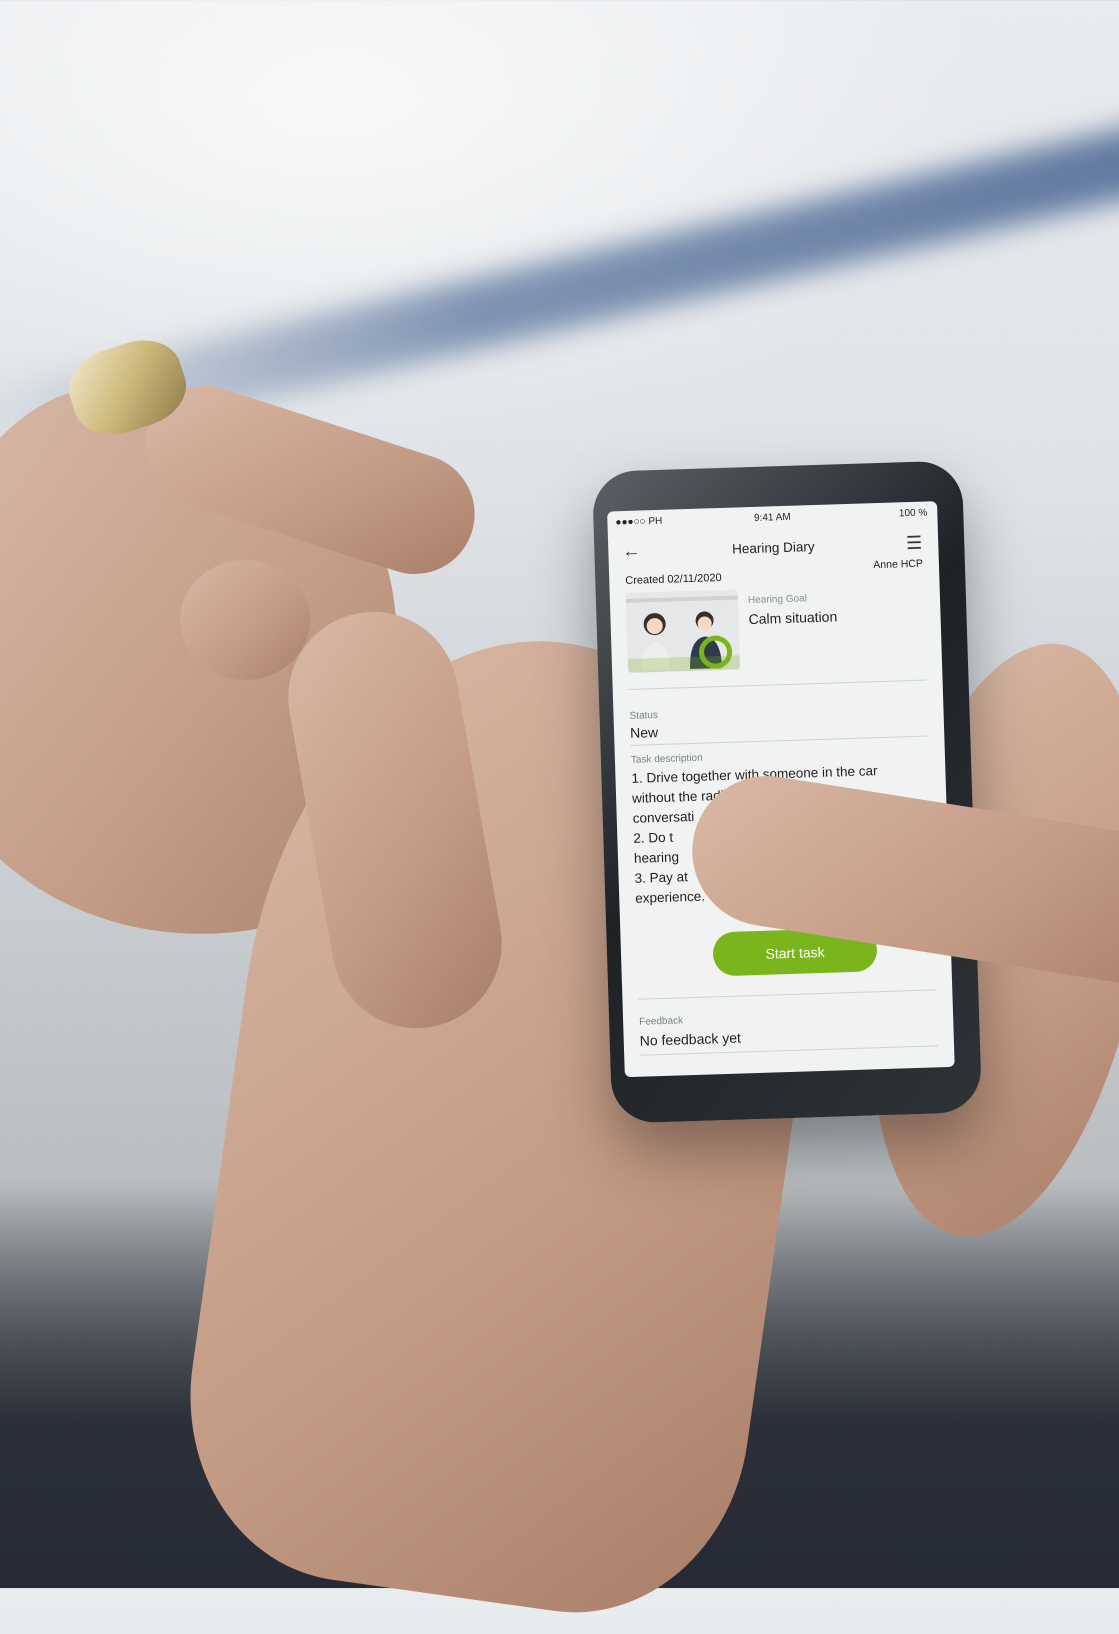 The height and width of the screenshot is (1634, 1119). I want to click on feedback-label: Feedback, so click(661, 1021).